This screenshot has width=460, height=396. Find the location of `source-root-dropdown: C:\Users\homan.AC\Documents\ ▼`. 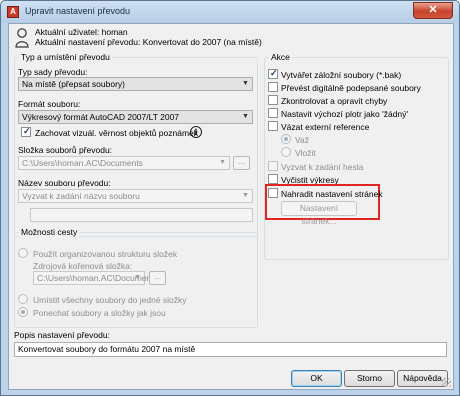

source-root-dropdown: C:\Users\homan.AC\Documents\ ▼ is located at coordinates (96, 278).